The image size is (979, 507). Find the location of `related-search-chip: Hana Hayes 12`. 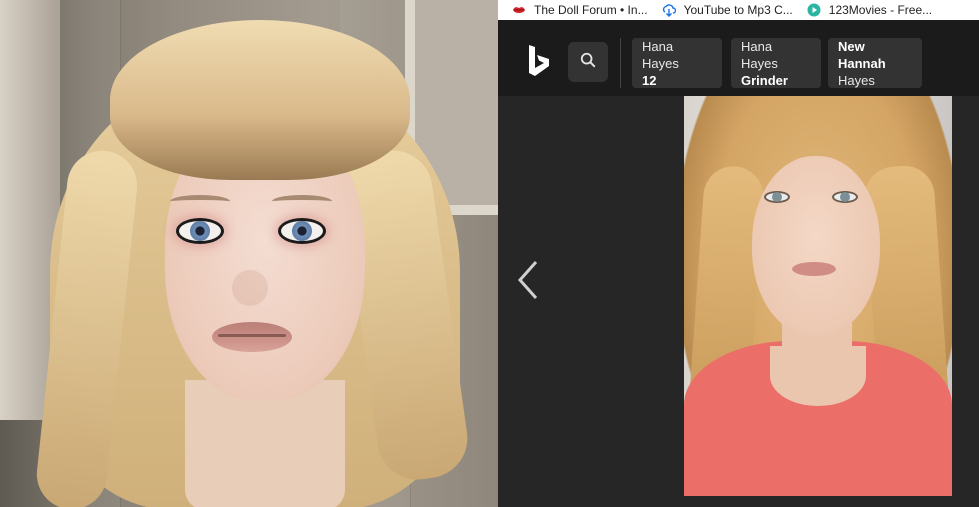

related-search-chip: Hana Hayes 12 is located at coordinates (677, 63).